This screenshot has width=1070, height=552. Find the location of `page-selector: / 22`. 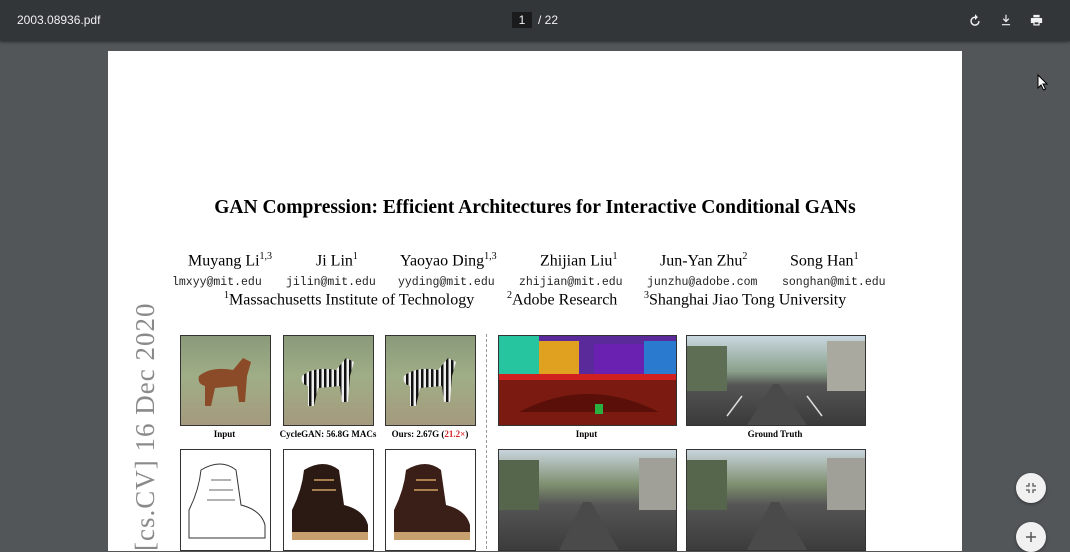

page-selector: / 22 is located at coordinates (535, 20).